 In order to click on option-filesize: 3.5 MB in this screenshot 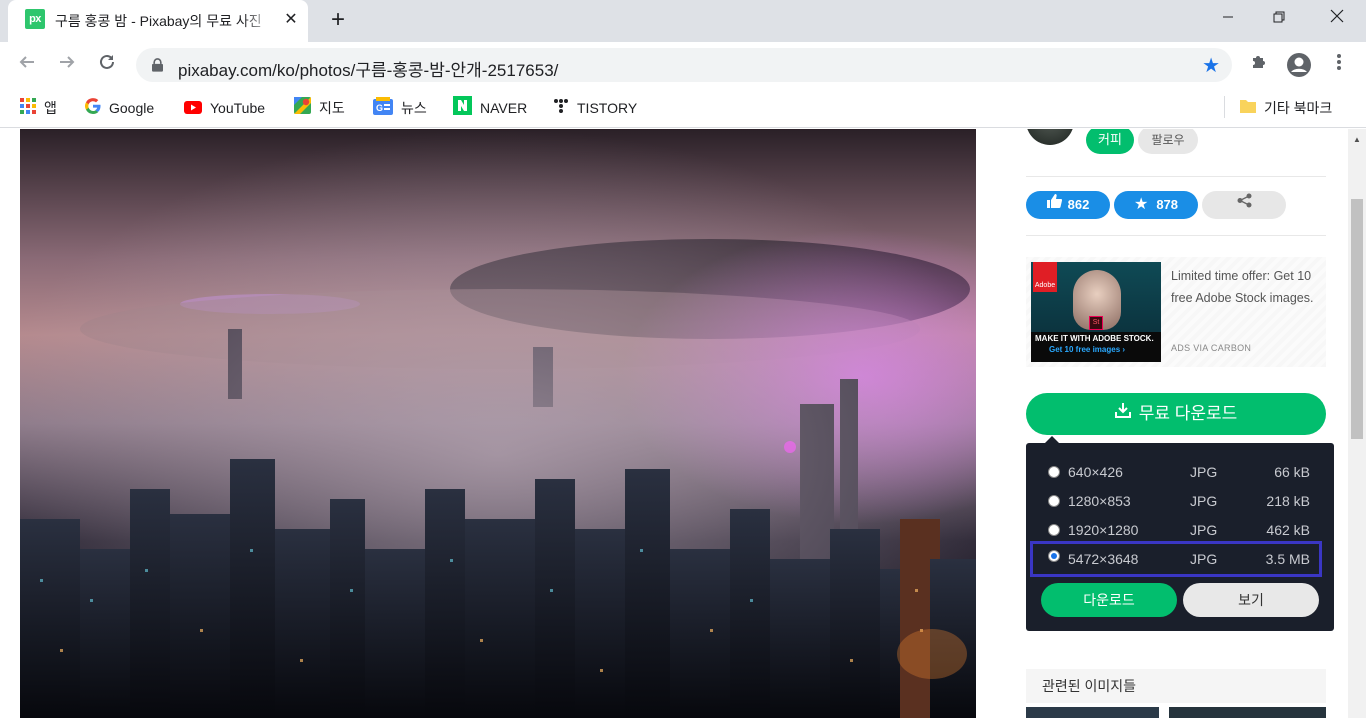, I will do `click(1287, 559)`.